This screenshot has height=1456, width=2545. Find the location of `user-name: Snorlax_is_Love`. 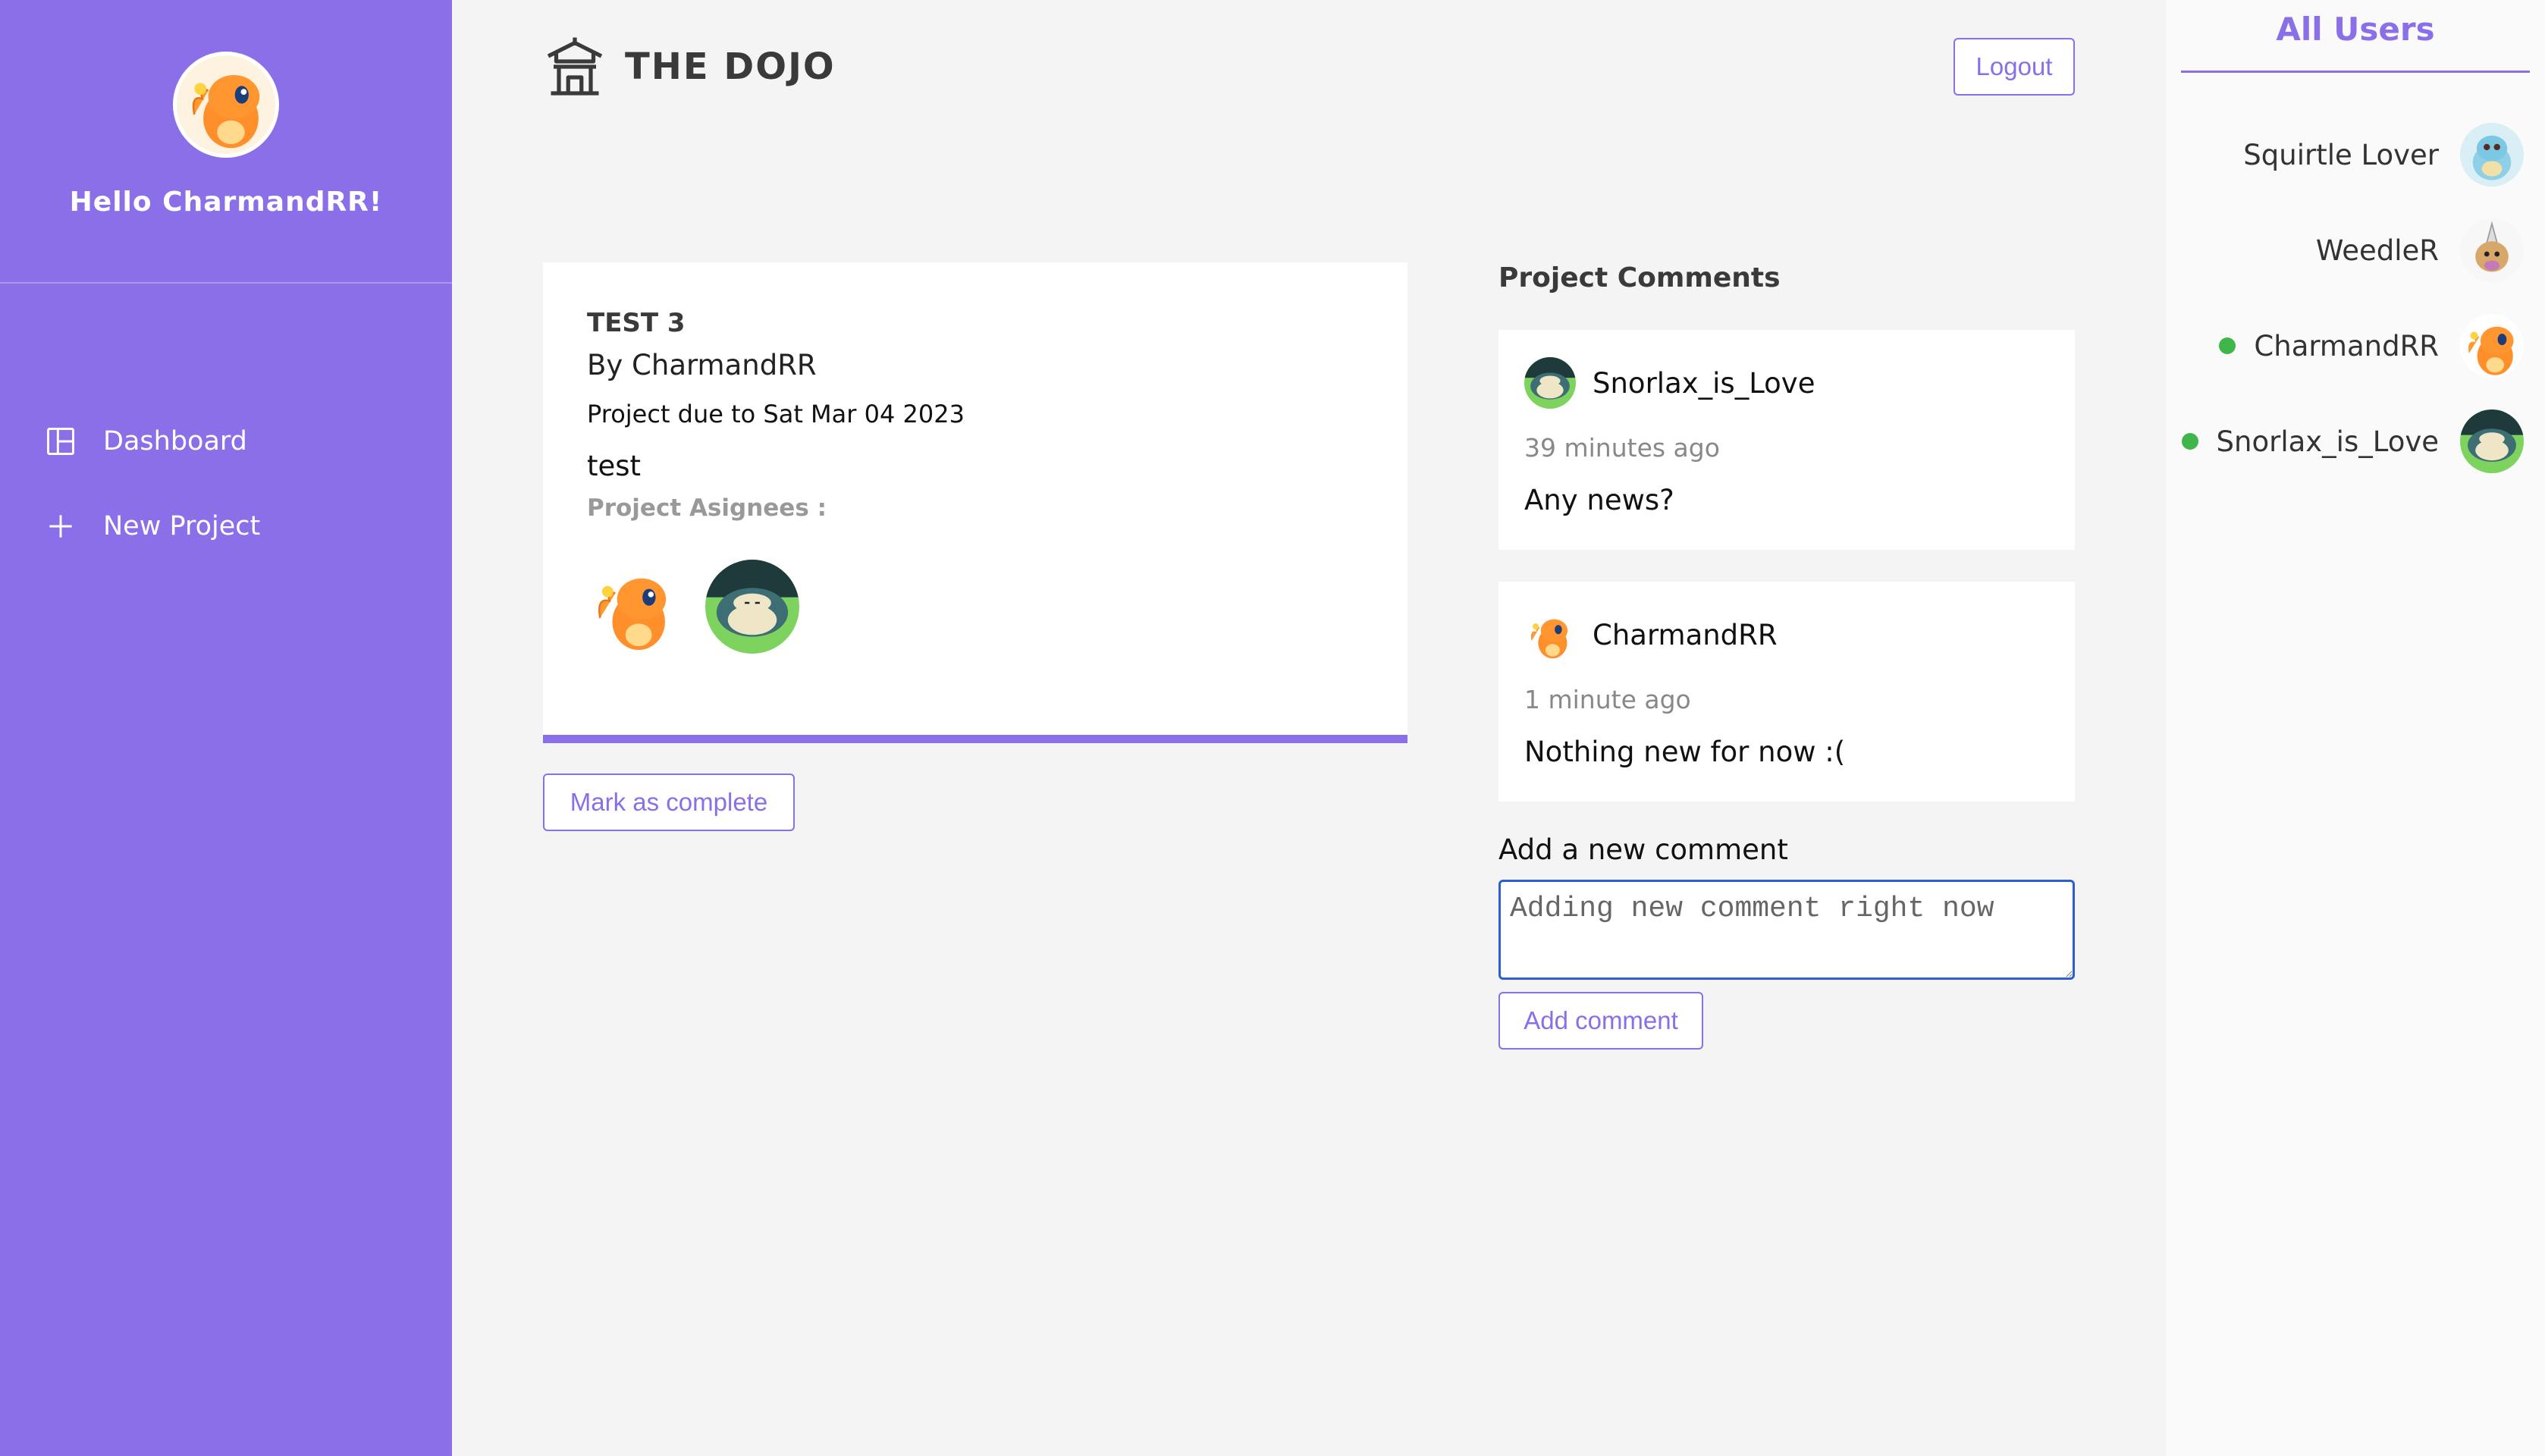

user-name: Snorlax_is_Love is located at coordinates (2327, 441).